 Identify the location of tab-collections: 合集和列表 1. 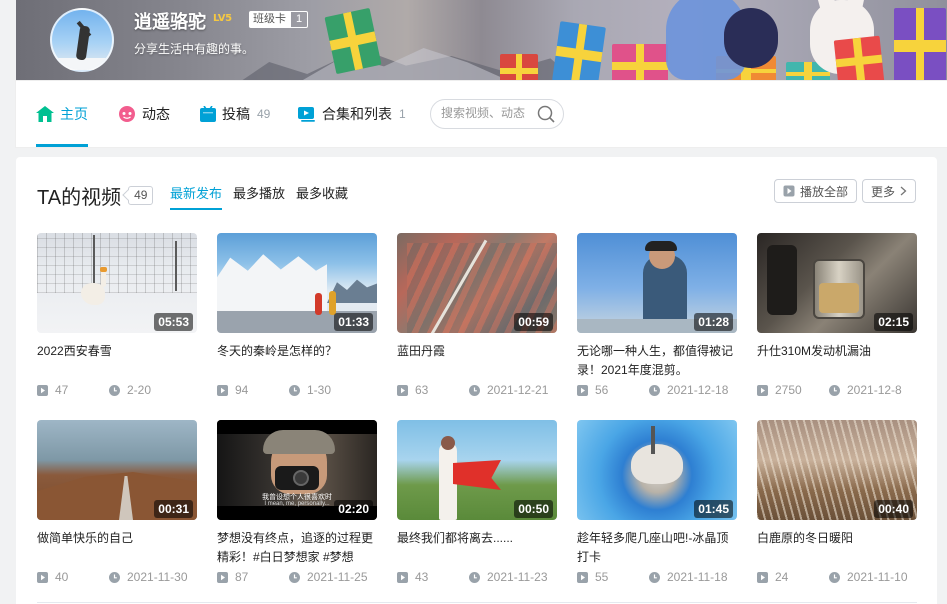
(352, 114).